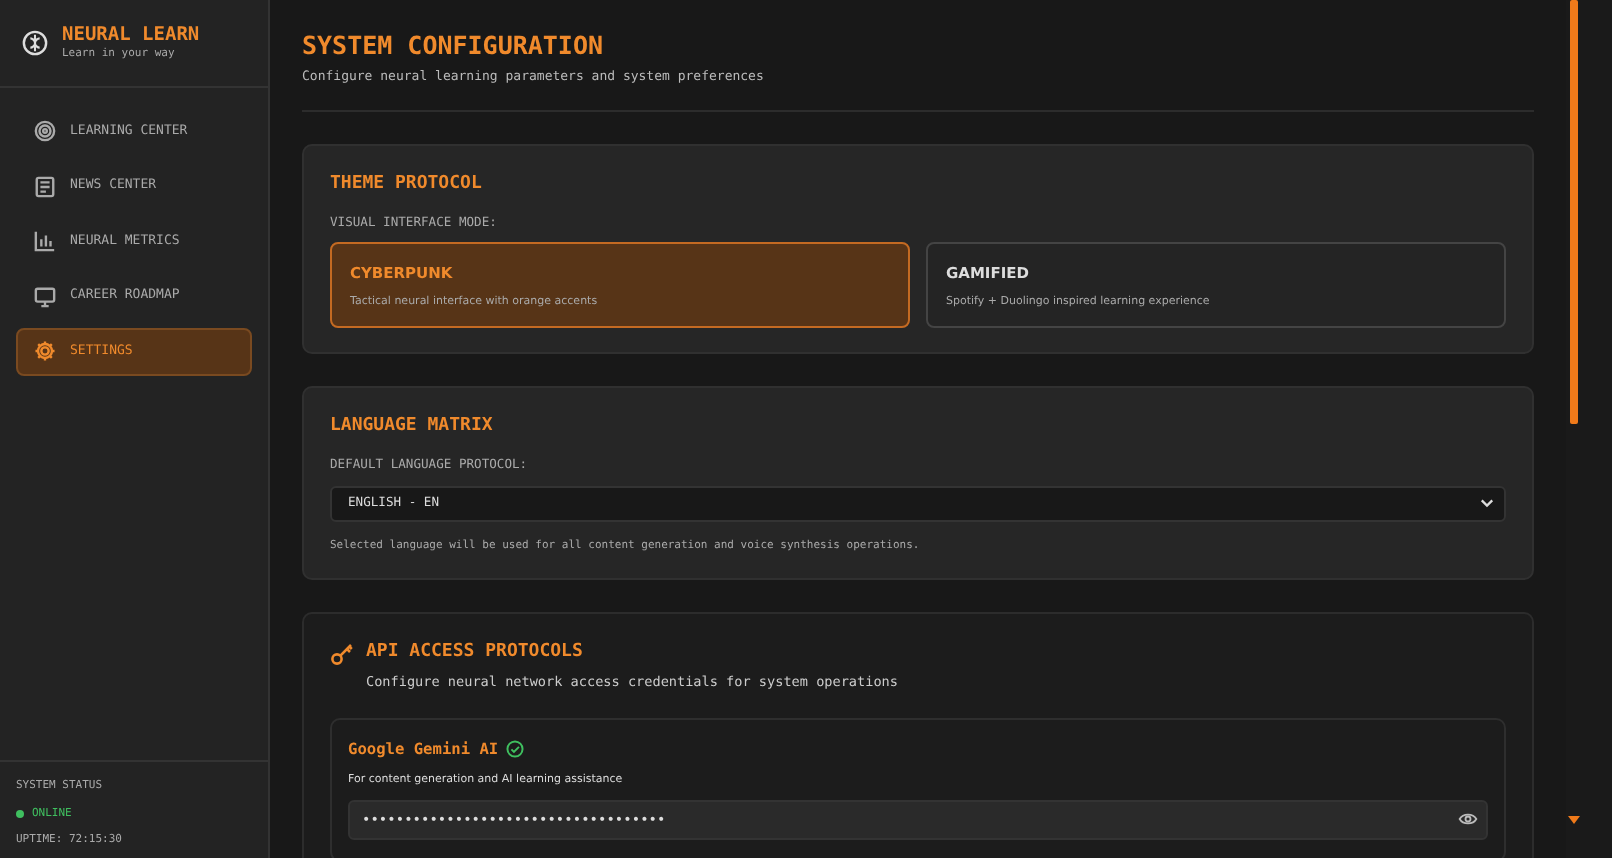 This screenshot has width=1612, height=858. What do you see at coordinates (1468, 819) in the screenshot?
I see `eye-icon` at bounding box center [1468, 819].